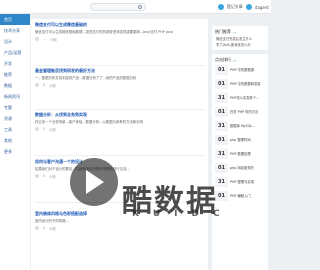  I want to click on nav-item: 推荐, so click(15, 74).